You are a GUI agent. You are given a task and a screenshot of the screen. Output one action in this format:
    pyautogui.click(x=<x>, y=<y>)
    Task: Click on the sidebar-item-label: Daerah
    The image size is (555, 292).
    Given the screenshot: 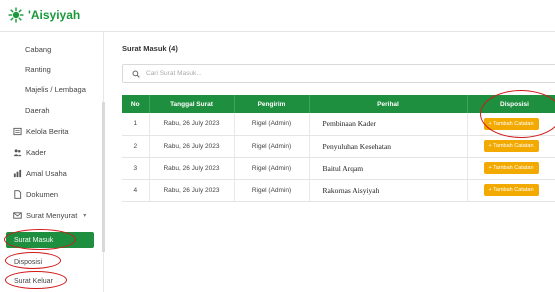 What is the action you would take?
    pyautogui.click(x=37, y=110)
    